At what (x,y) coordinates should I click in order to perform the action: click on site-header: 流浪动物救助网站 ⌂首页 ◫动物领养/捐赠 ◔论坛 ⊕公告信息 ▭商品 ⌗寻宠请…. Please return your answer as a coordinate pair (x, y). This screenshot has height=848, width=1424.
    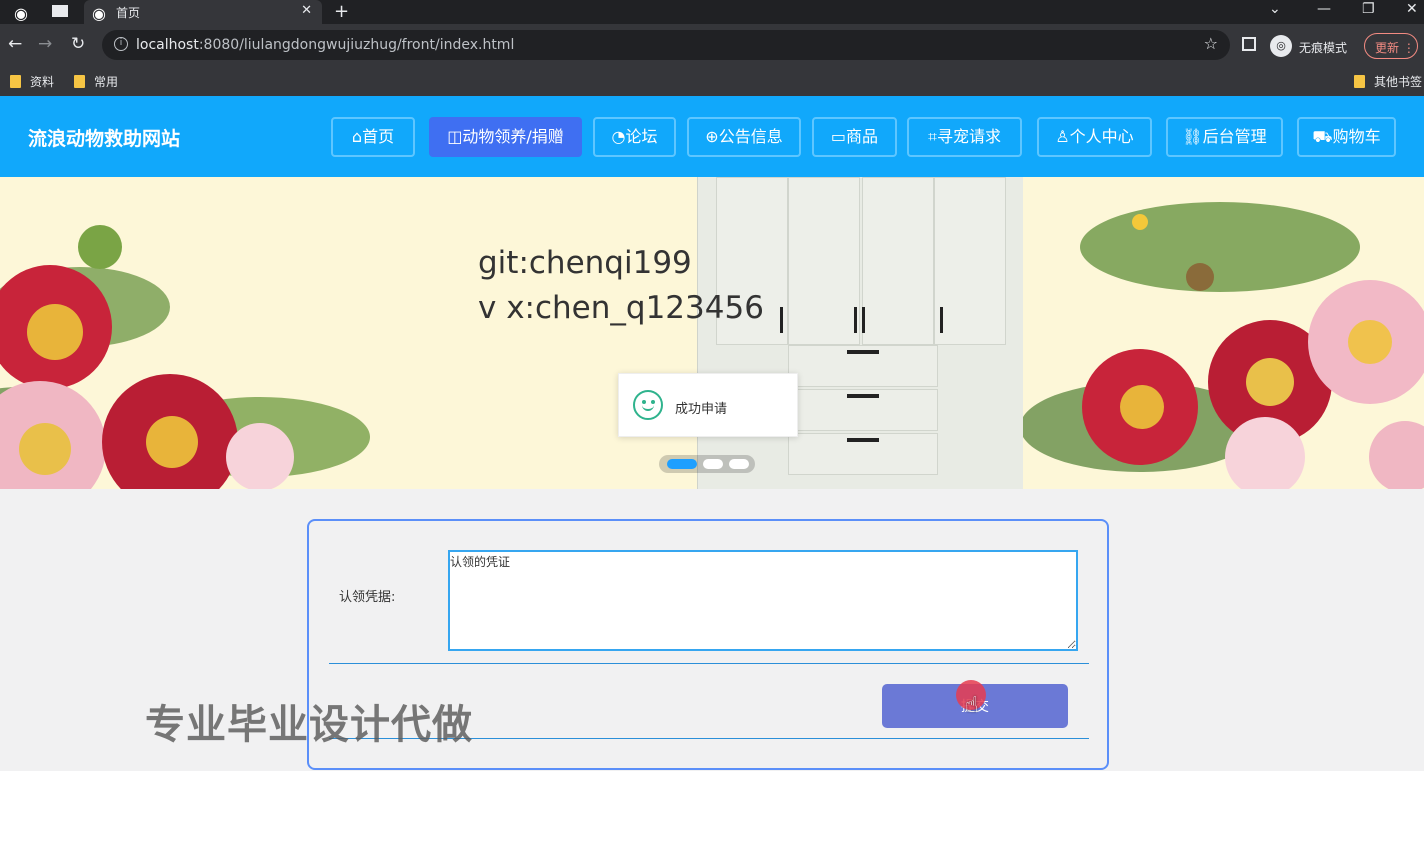
    Looking at the image, I should click on (712, 136).